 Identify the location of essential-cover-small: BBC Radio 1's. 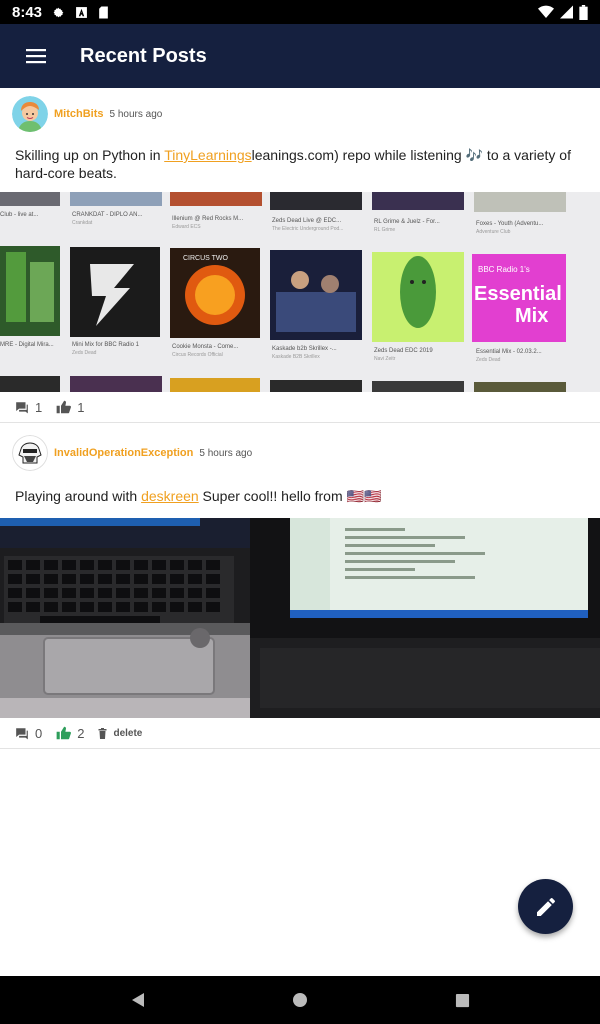
(504, 269).